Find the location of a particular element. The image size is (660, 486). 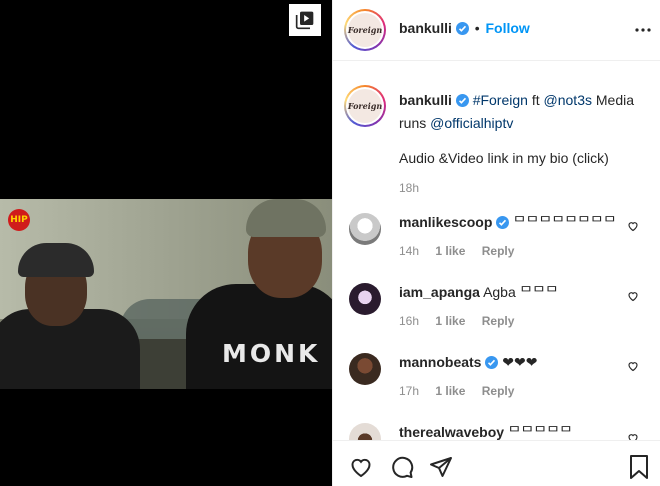

comment-text: ᄆᄆᄆᄆᄆ is located at coordinates (540, 432).